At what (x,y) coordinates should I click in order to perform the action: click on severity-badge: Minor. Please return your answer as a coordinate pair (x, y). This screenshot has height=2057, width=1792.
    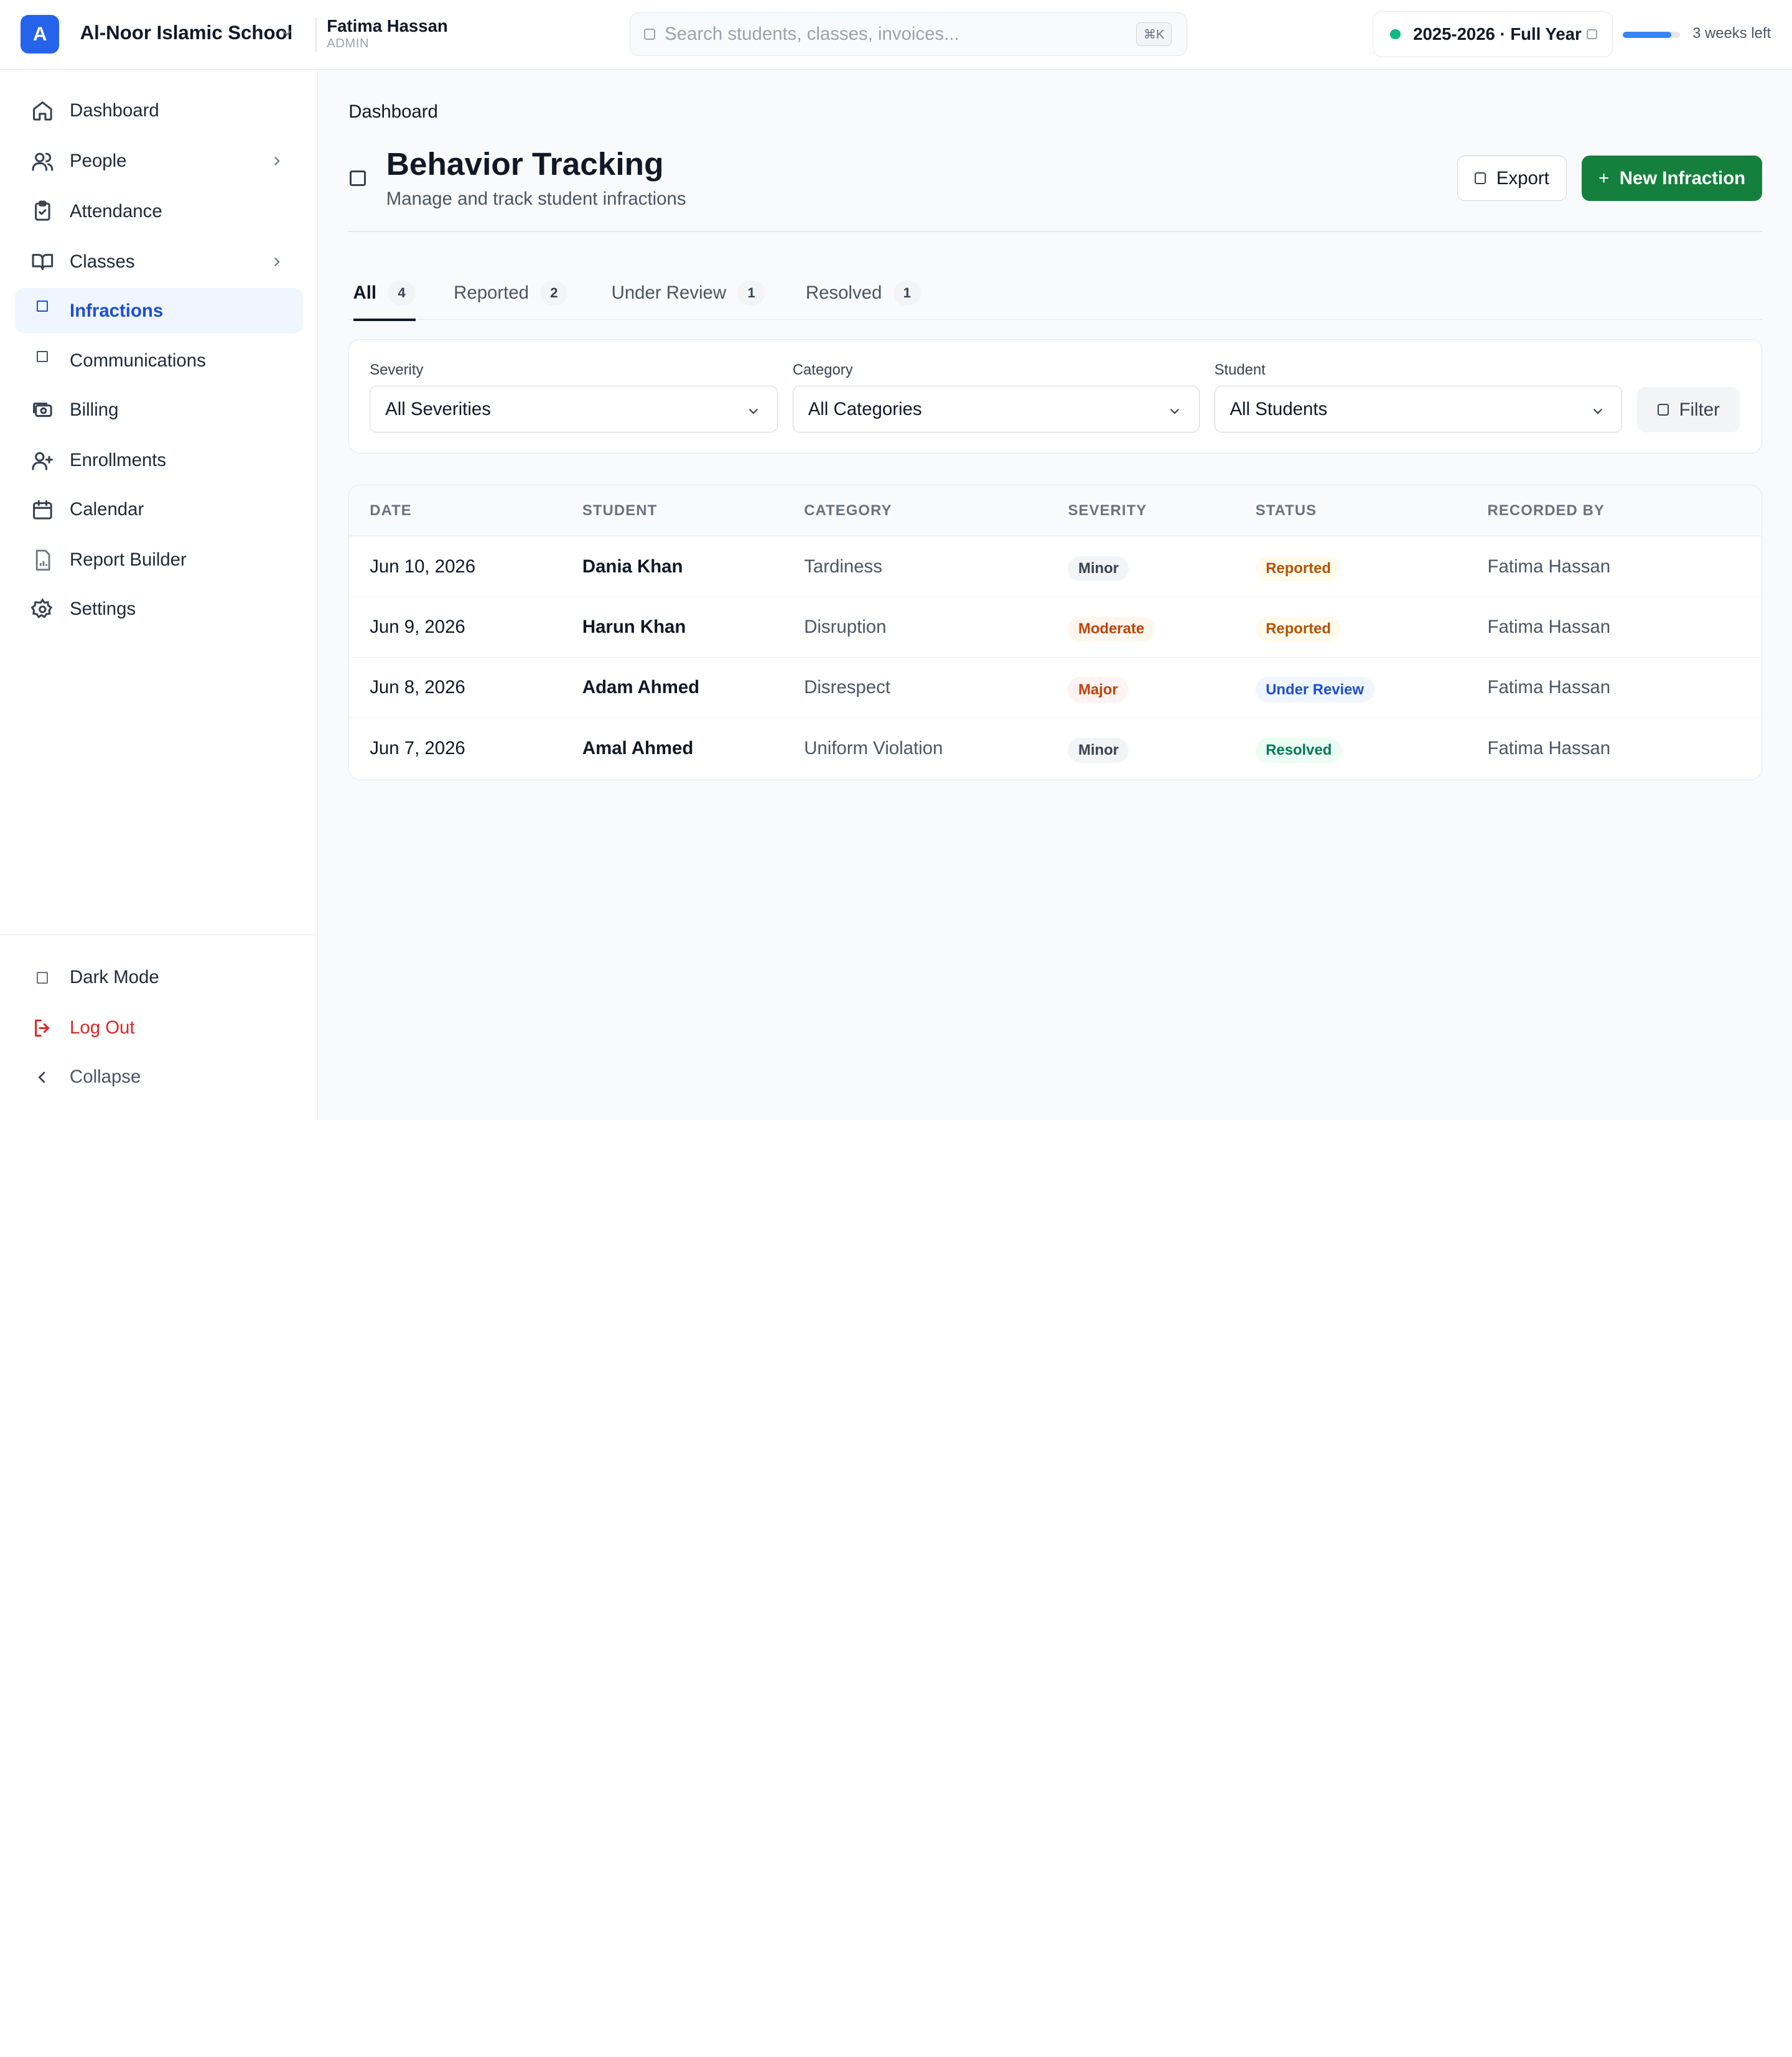
    Looking at the image, I should click on (1098, 569).